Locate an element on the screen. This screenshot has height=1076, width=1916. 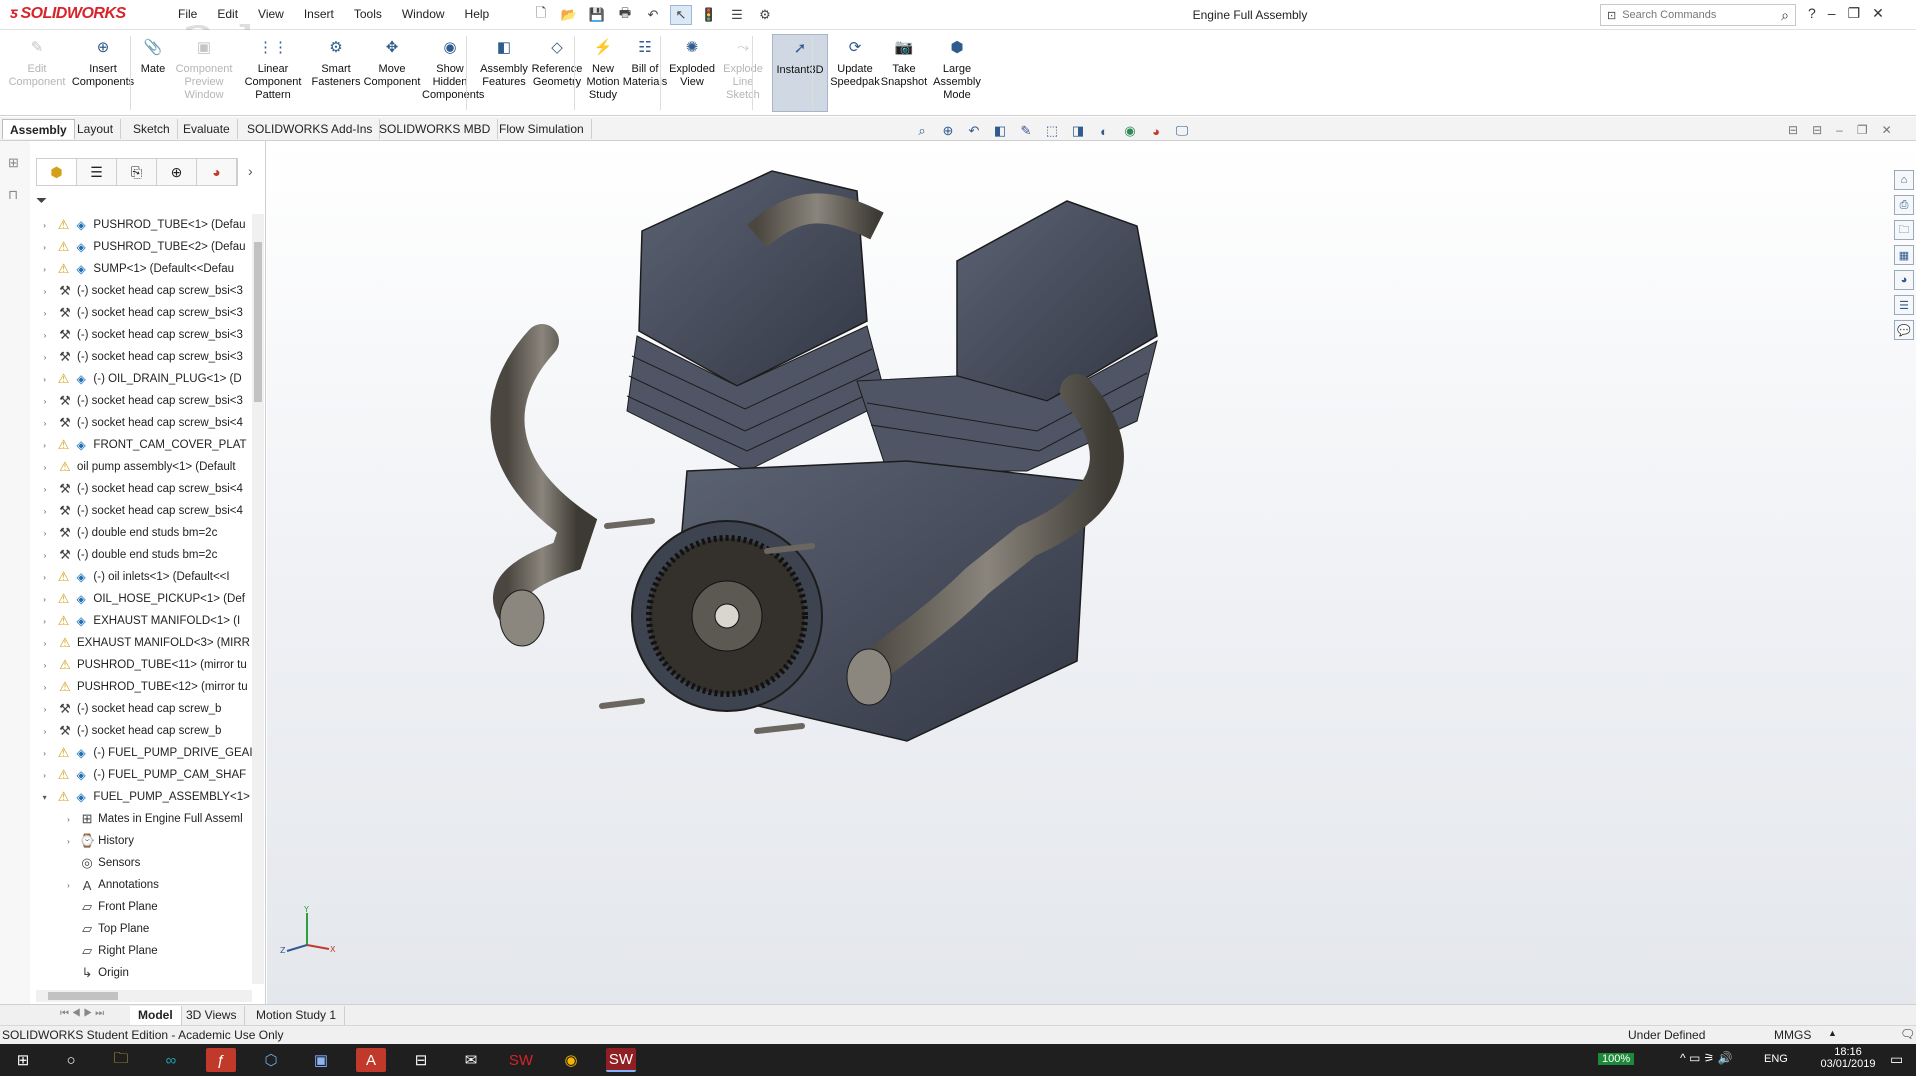
new-document-icon: 🗋 is located at coordinates (541, 15).